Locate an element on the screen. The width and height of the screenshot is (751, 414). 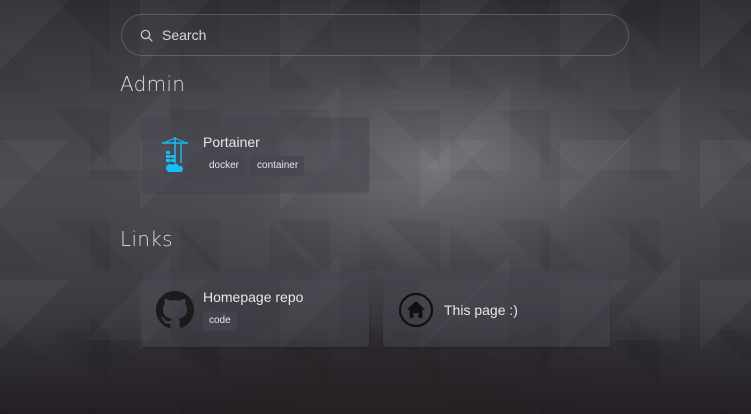
group-title-links: Links is located at coordinates (146, 239).